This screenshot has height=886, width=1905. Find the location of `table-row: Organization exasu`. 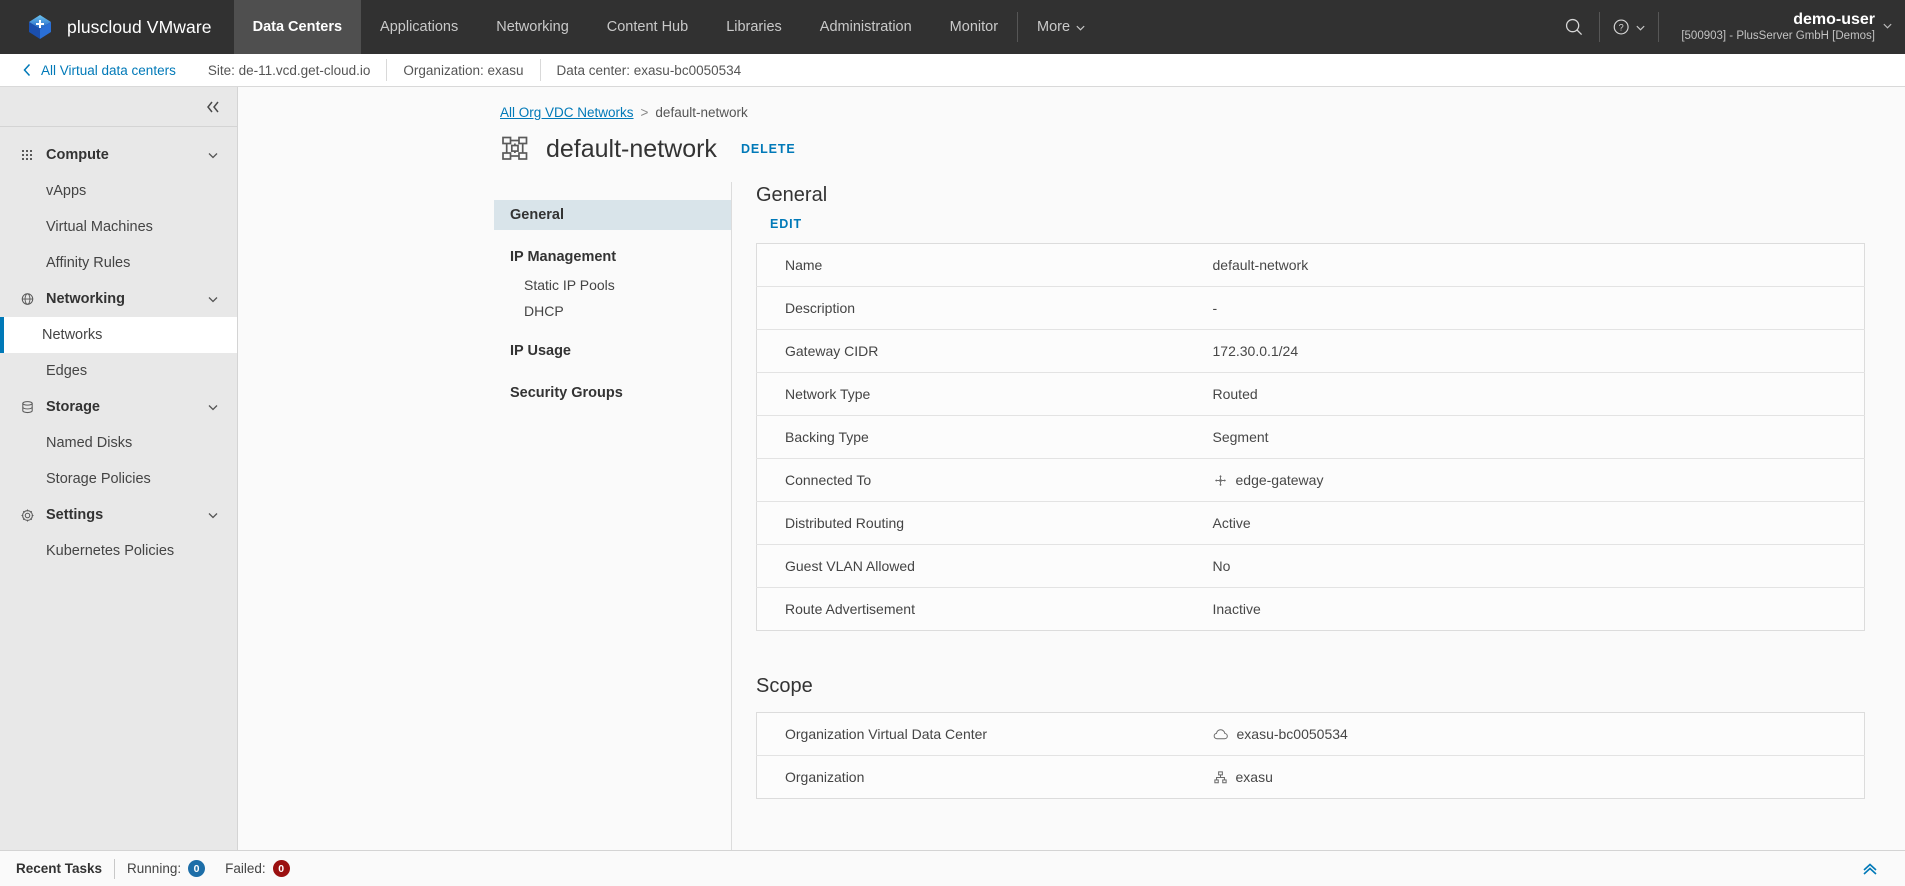

table-row: Organization exasu is located at coordinates (1311, 777).